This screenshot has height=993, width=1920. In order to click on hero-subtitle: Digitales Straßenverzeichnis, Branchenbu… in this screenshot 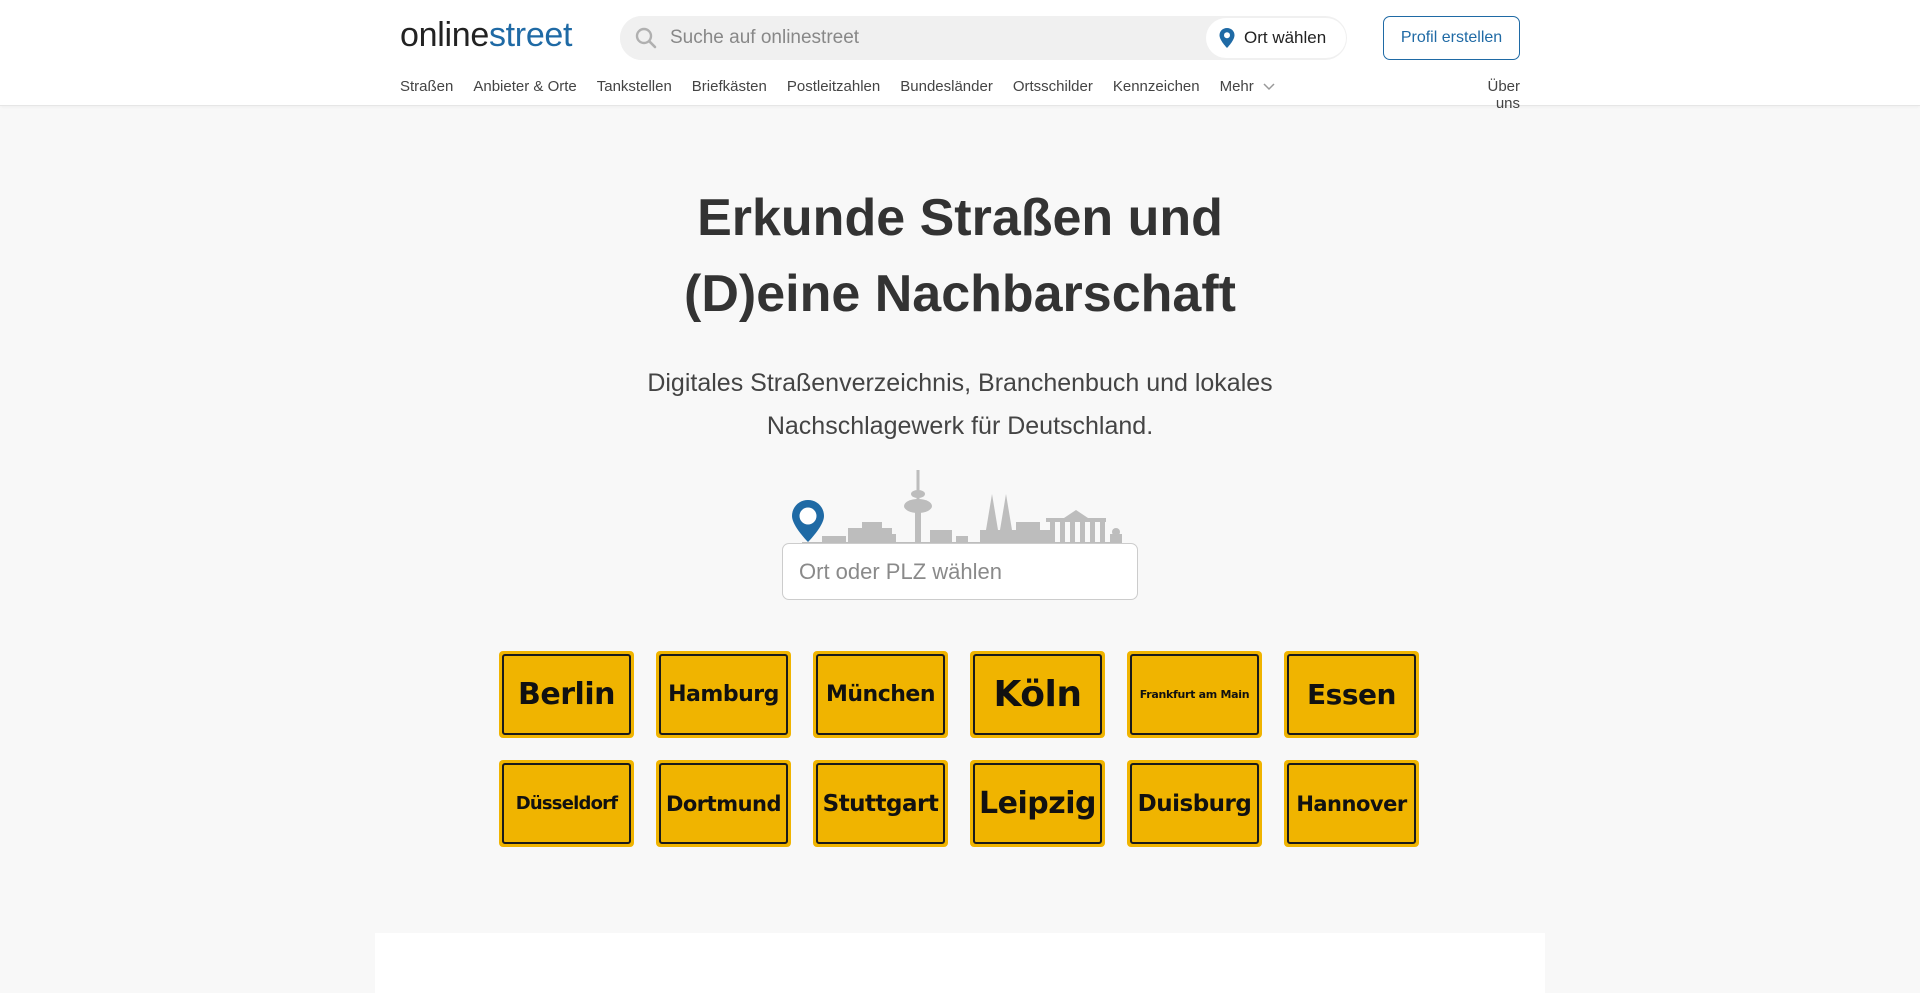, I will do `click(960, 405)`.